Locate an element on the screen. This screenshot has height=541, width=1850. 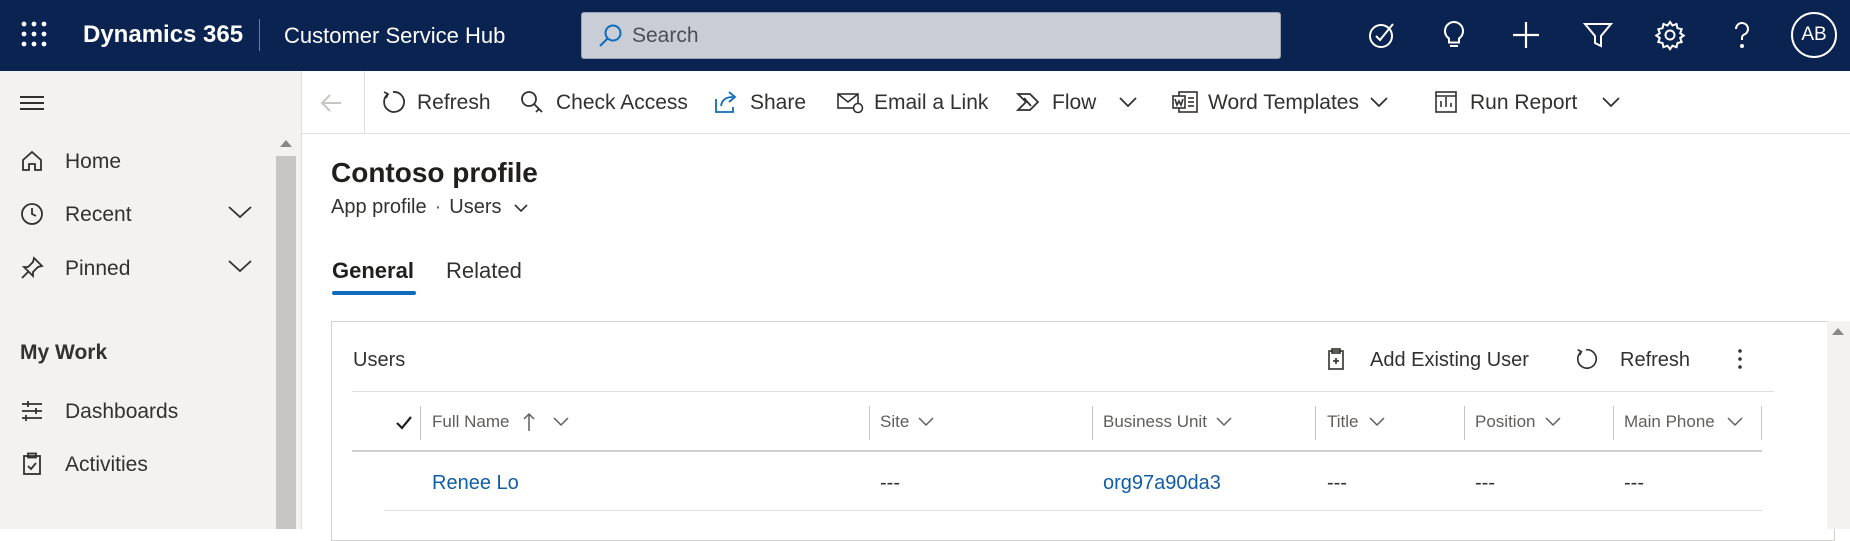
word-templates-button: Word Templates is located at coordinates (1283, 102).